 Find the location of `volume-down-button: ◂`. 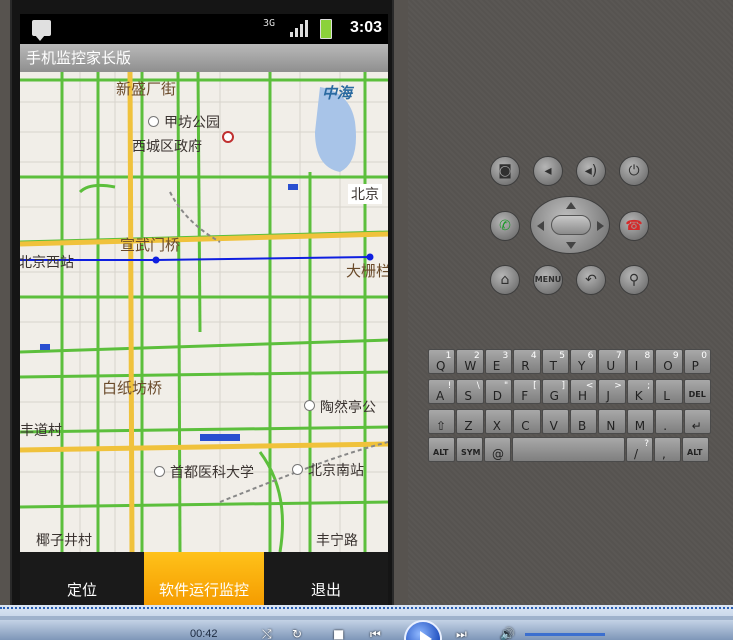

volume-down-button: ◂ is located at coordinates (548, 171).